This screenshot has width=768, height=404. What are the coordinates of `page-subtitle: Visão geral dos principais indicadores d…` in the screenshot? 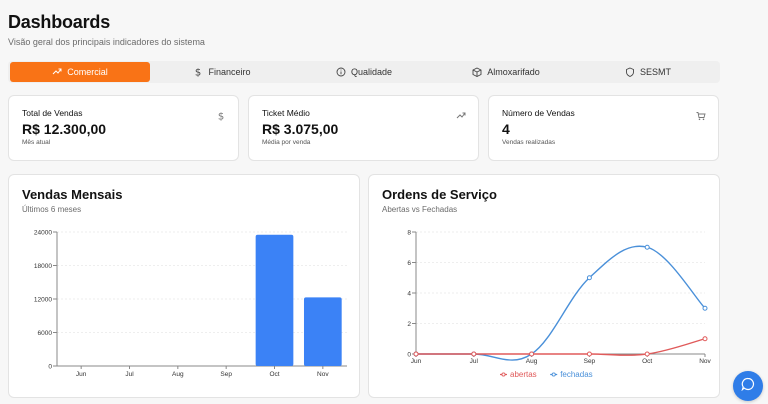 It's located at (106, 42).